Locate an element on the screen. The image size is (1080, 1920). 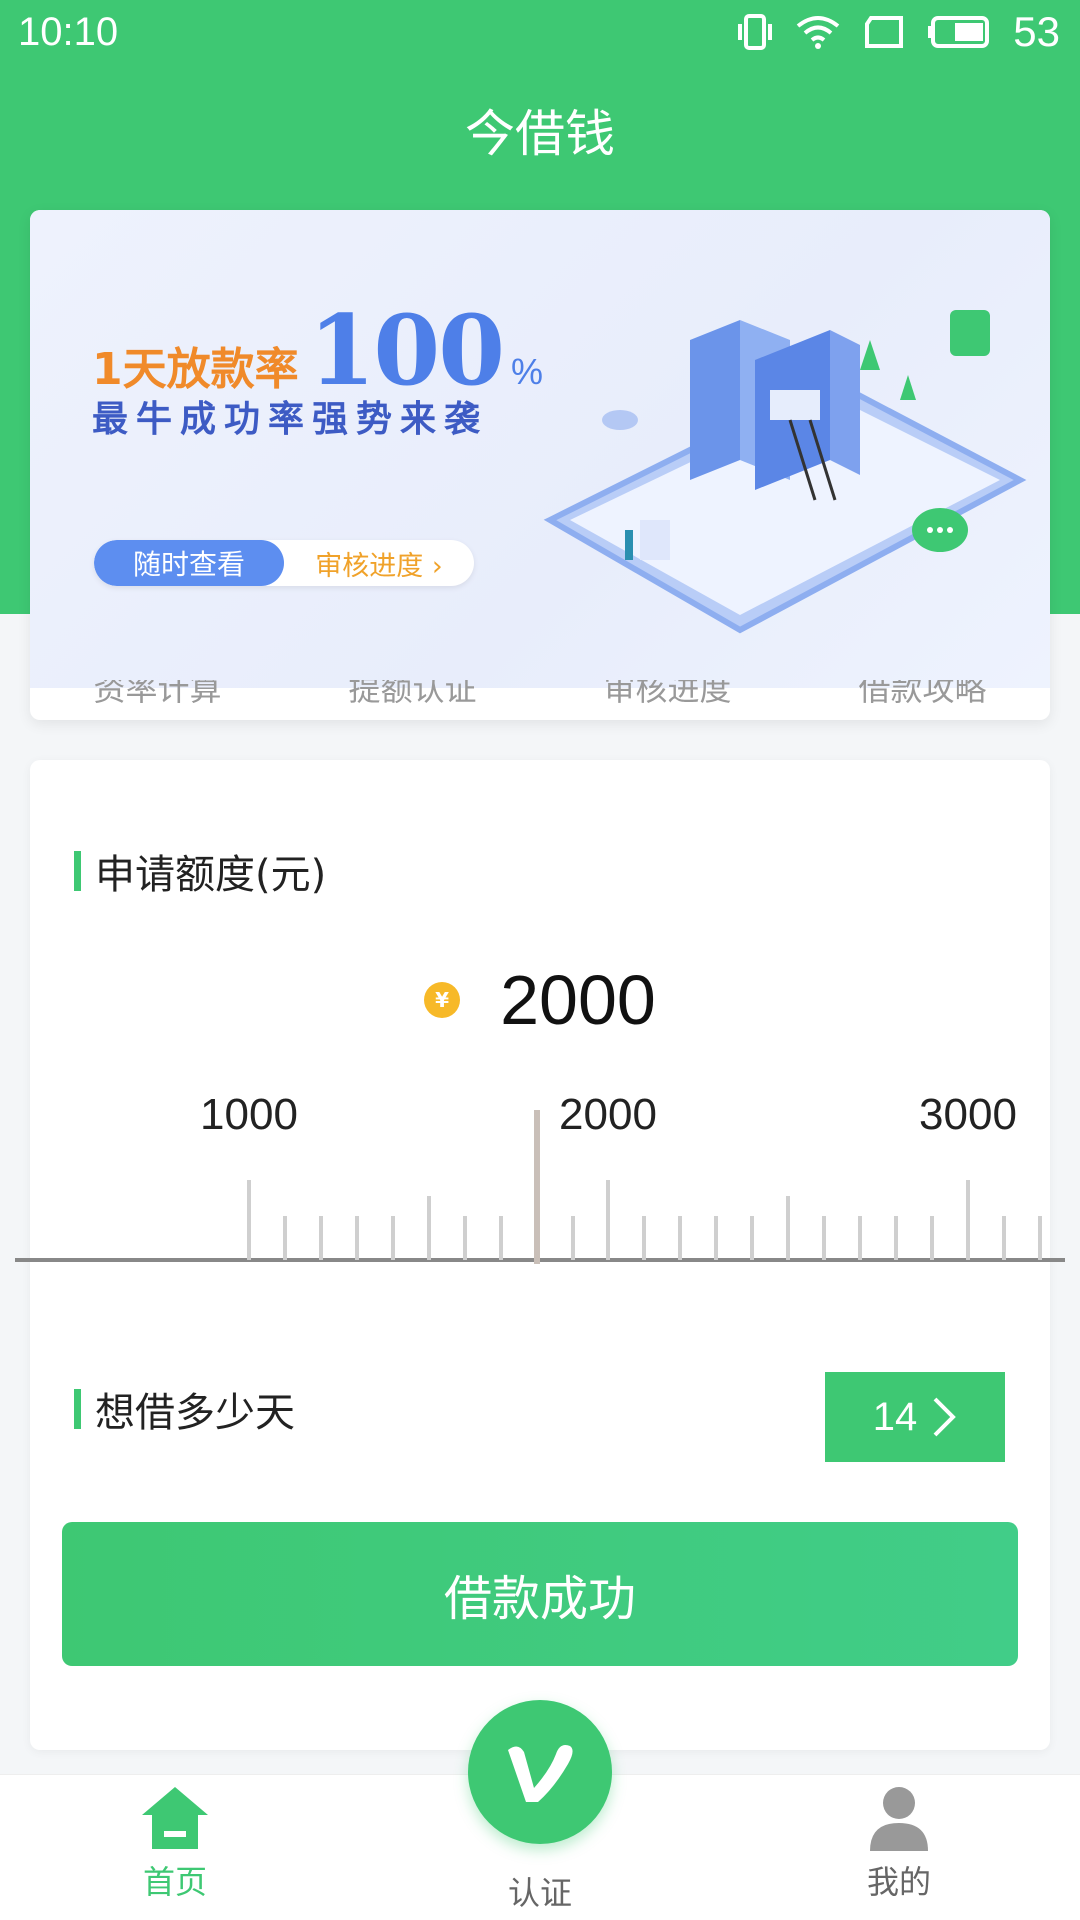
banner-subtitle: 最牛成功率强势来袭 is located at coordinates (290, 419).